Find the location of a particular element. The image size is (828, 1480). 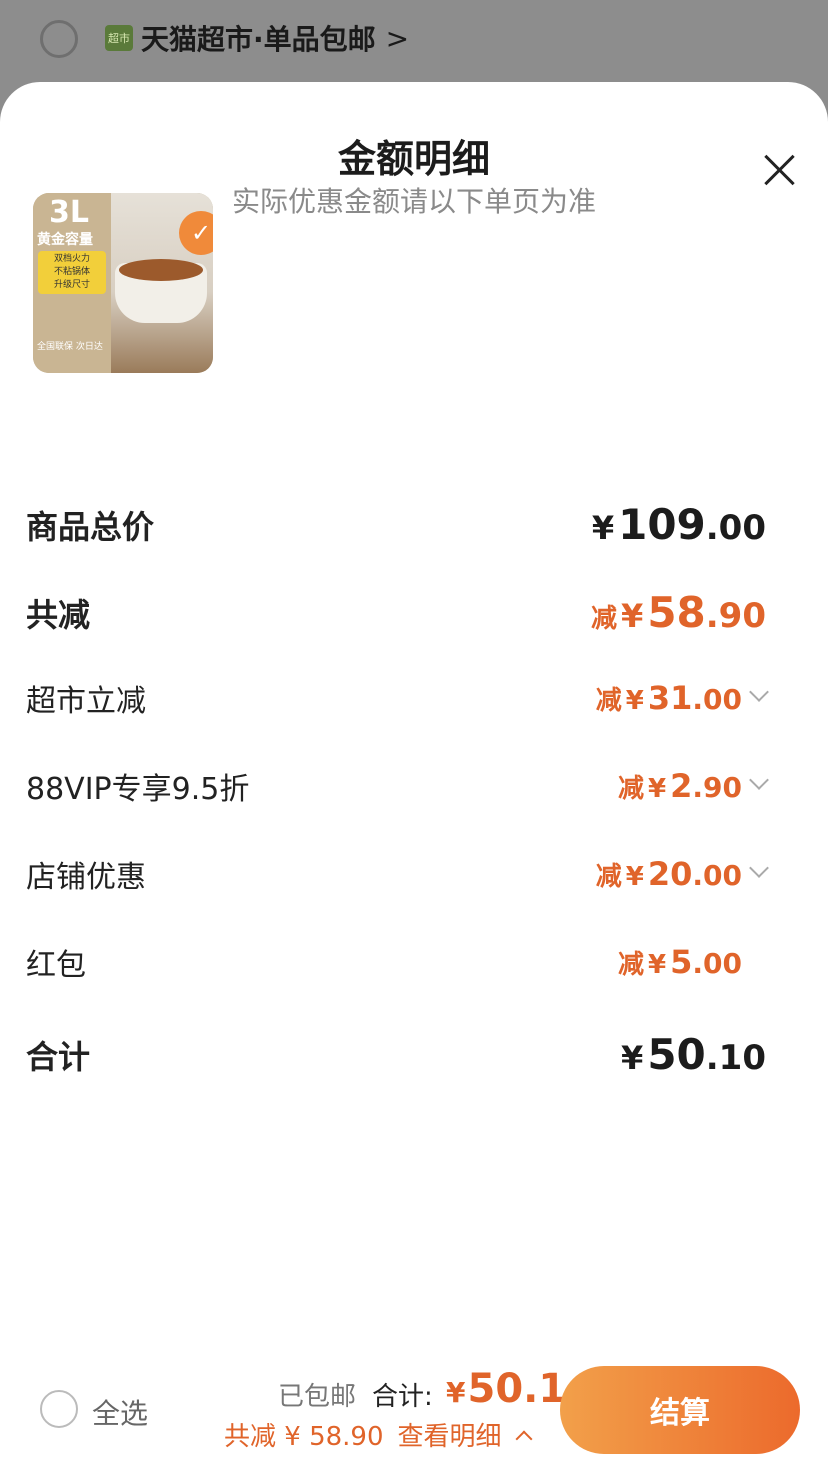

store-link: 超市 天猫超市·单品包邮 > is located at coordinates (257, 38).